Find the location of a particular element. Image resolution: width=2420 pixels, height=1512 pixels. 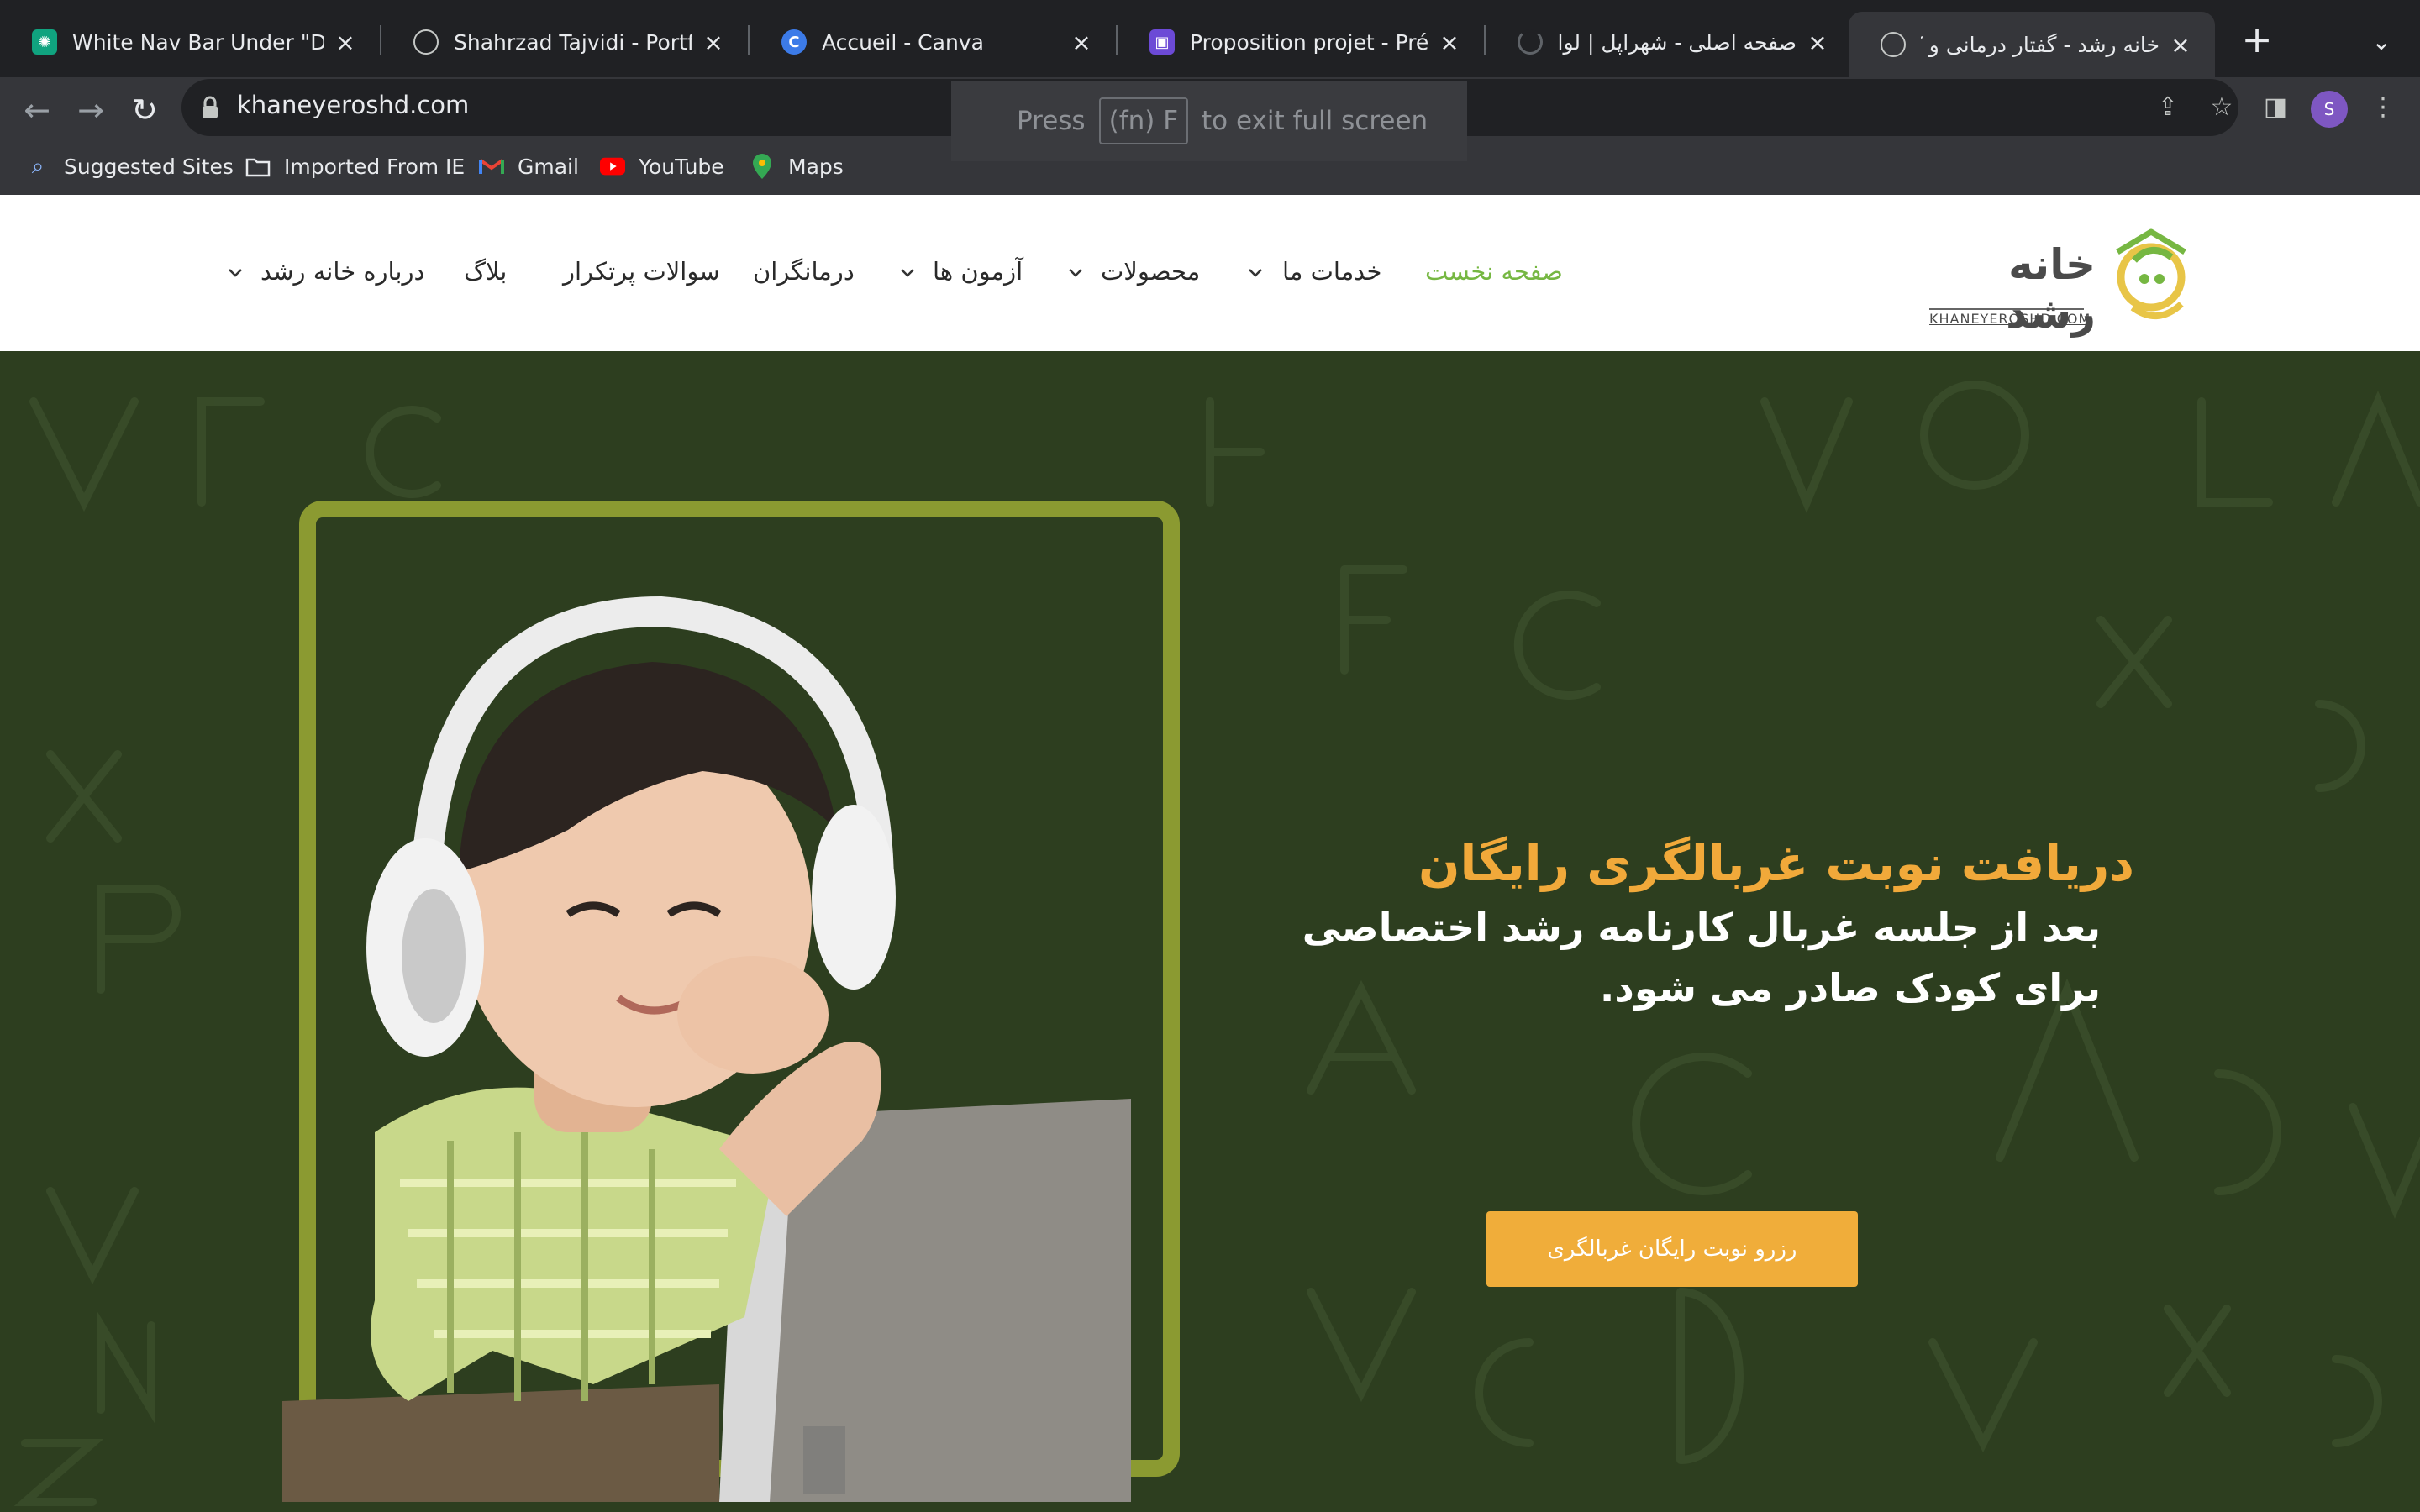

side-panel-icon: ◨ is located at coordinates (2275, 107).